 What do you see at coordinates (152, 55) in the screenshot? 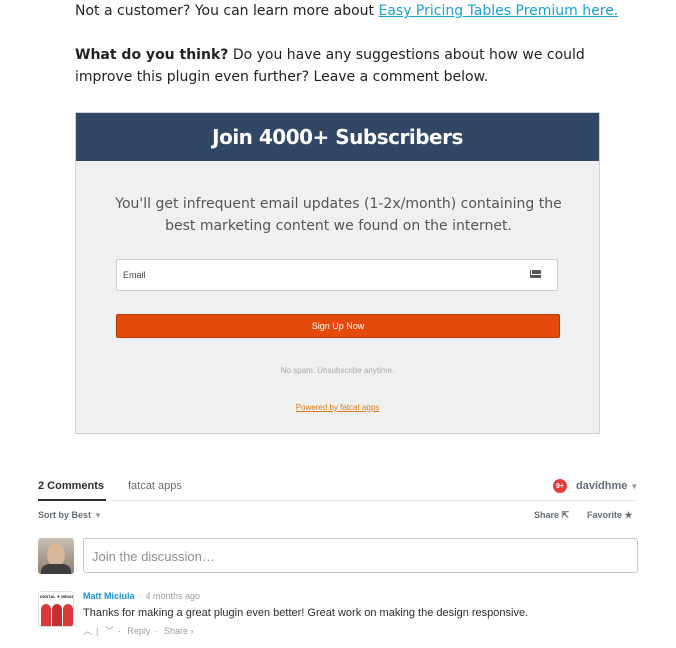
I see `feedback-heading: What do you think?` at bounding box center [152, 55].